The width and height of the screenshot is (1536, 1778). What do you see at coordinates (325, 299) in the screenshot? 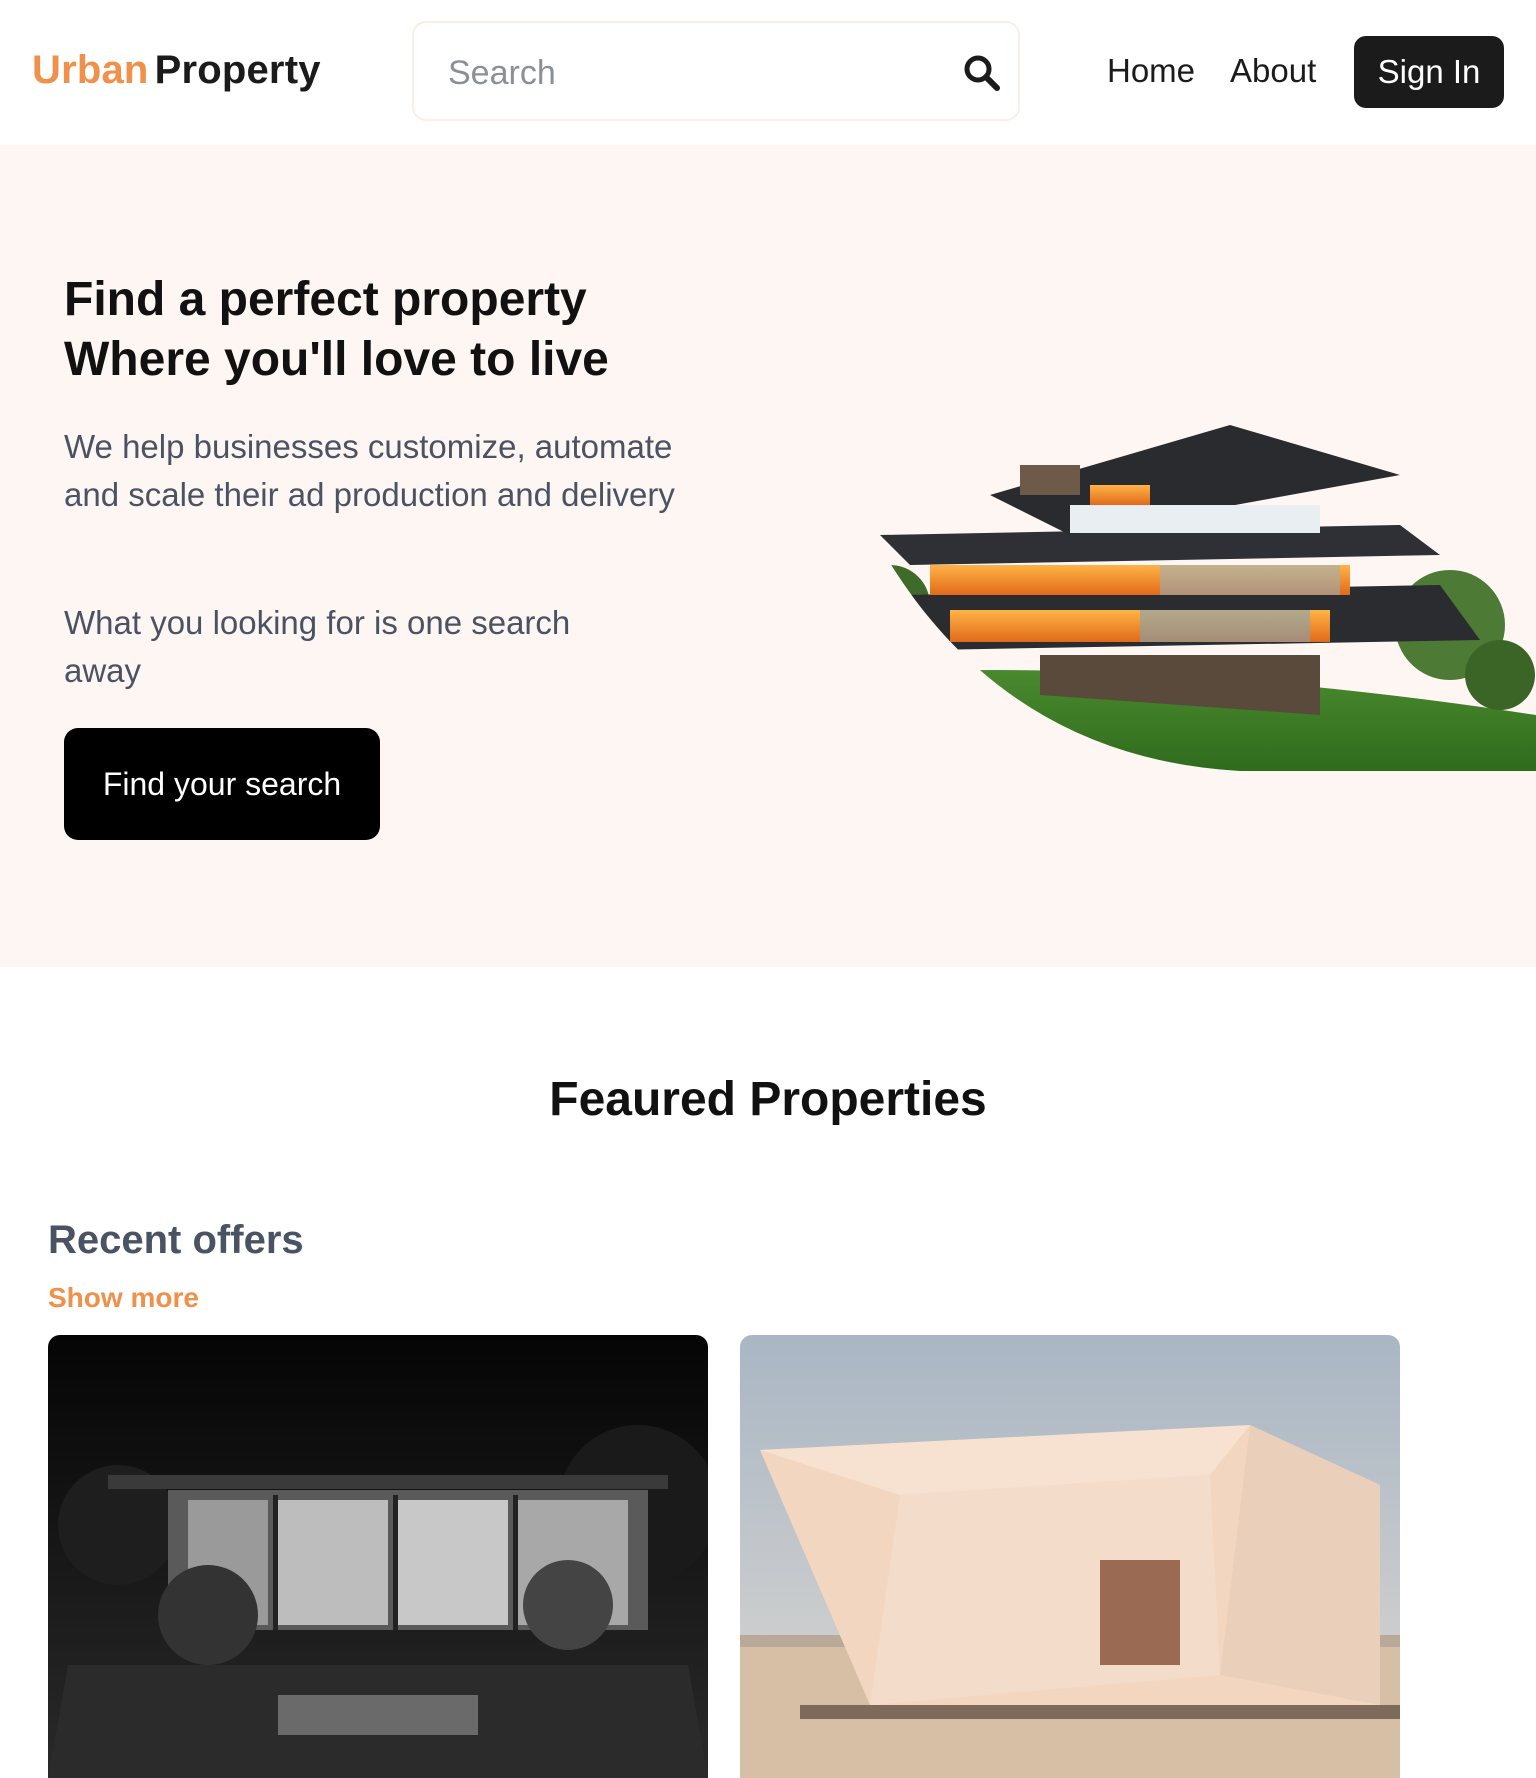
I see `hero-title-line1: Find a perfect property` at bounding box center [325, 299].